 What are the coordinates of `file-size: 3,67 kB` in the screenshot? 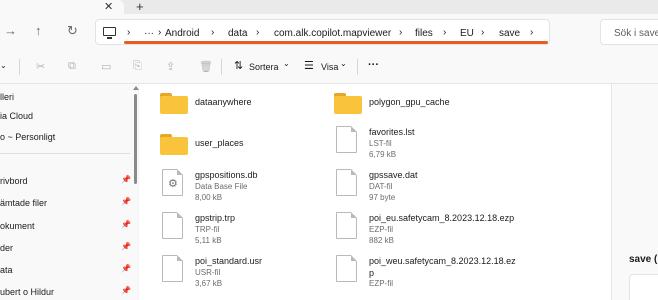 It's located at (209, 283).